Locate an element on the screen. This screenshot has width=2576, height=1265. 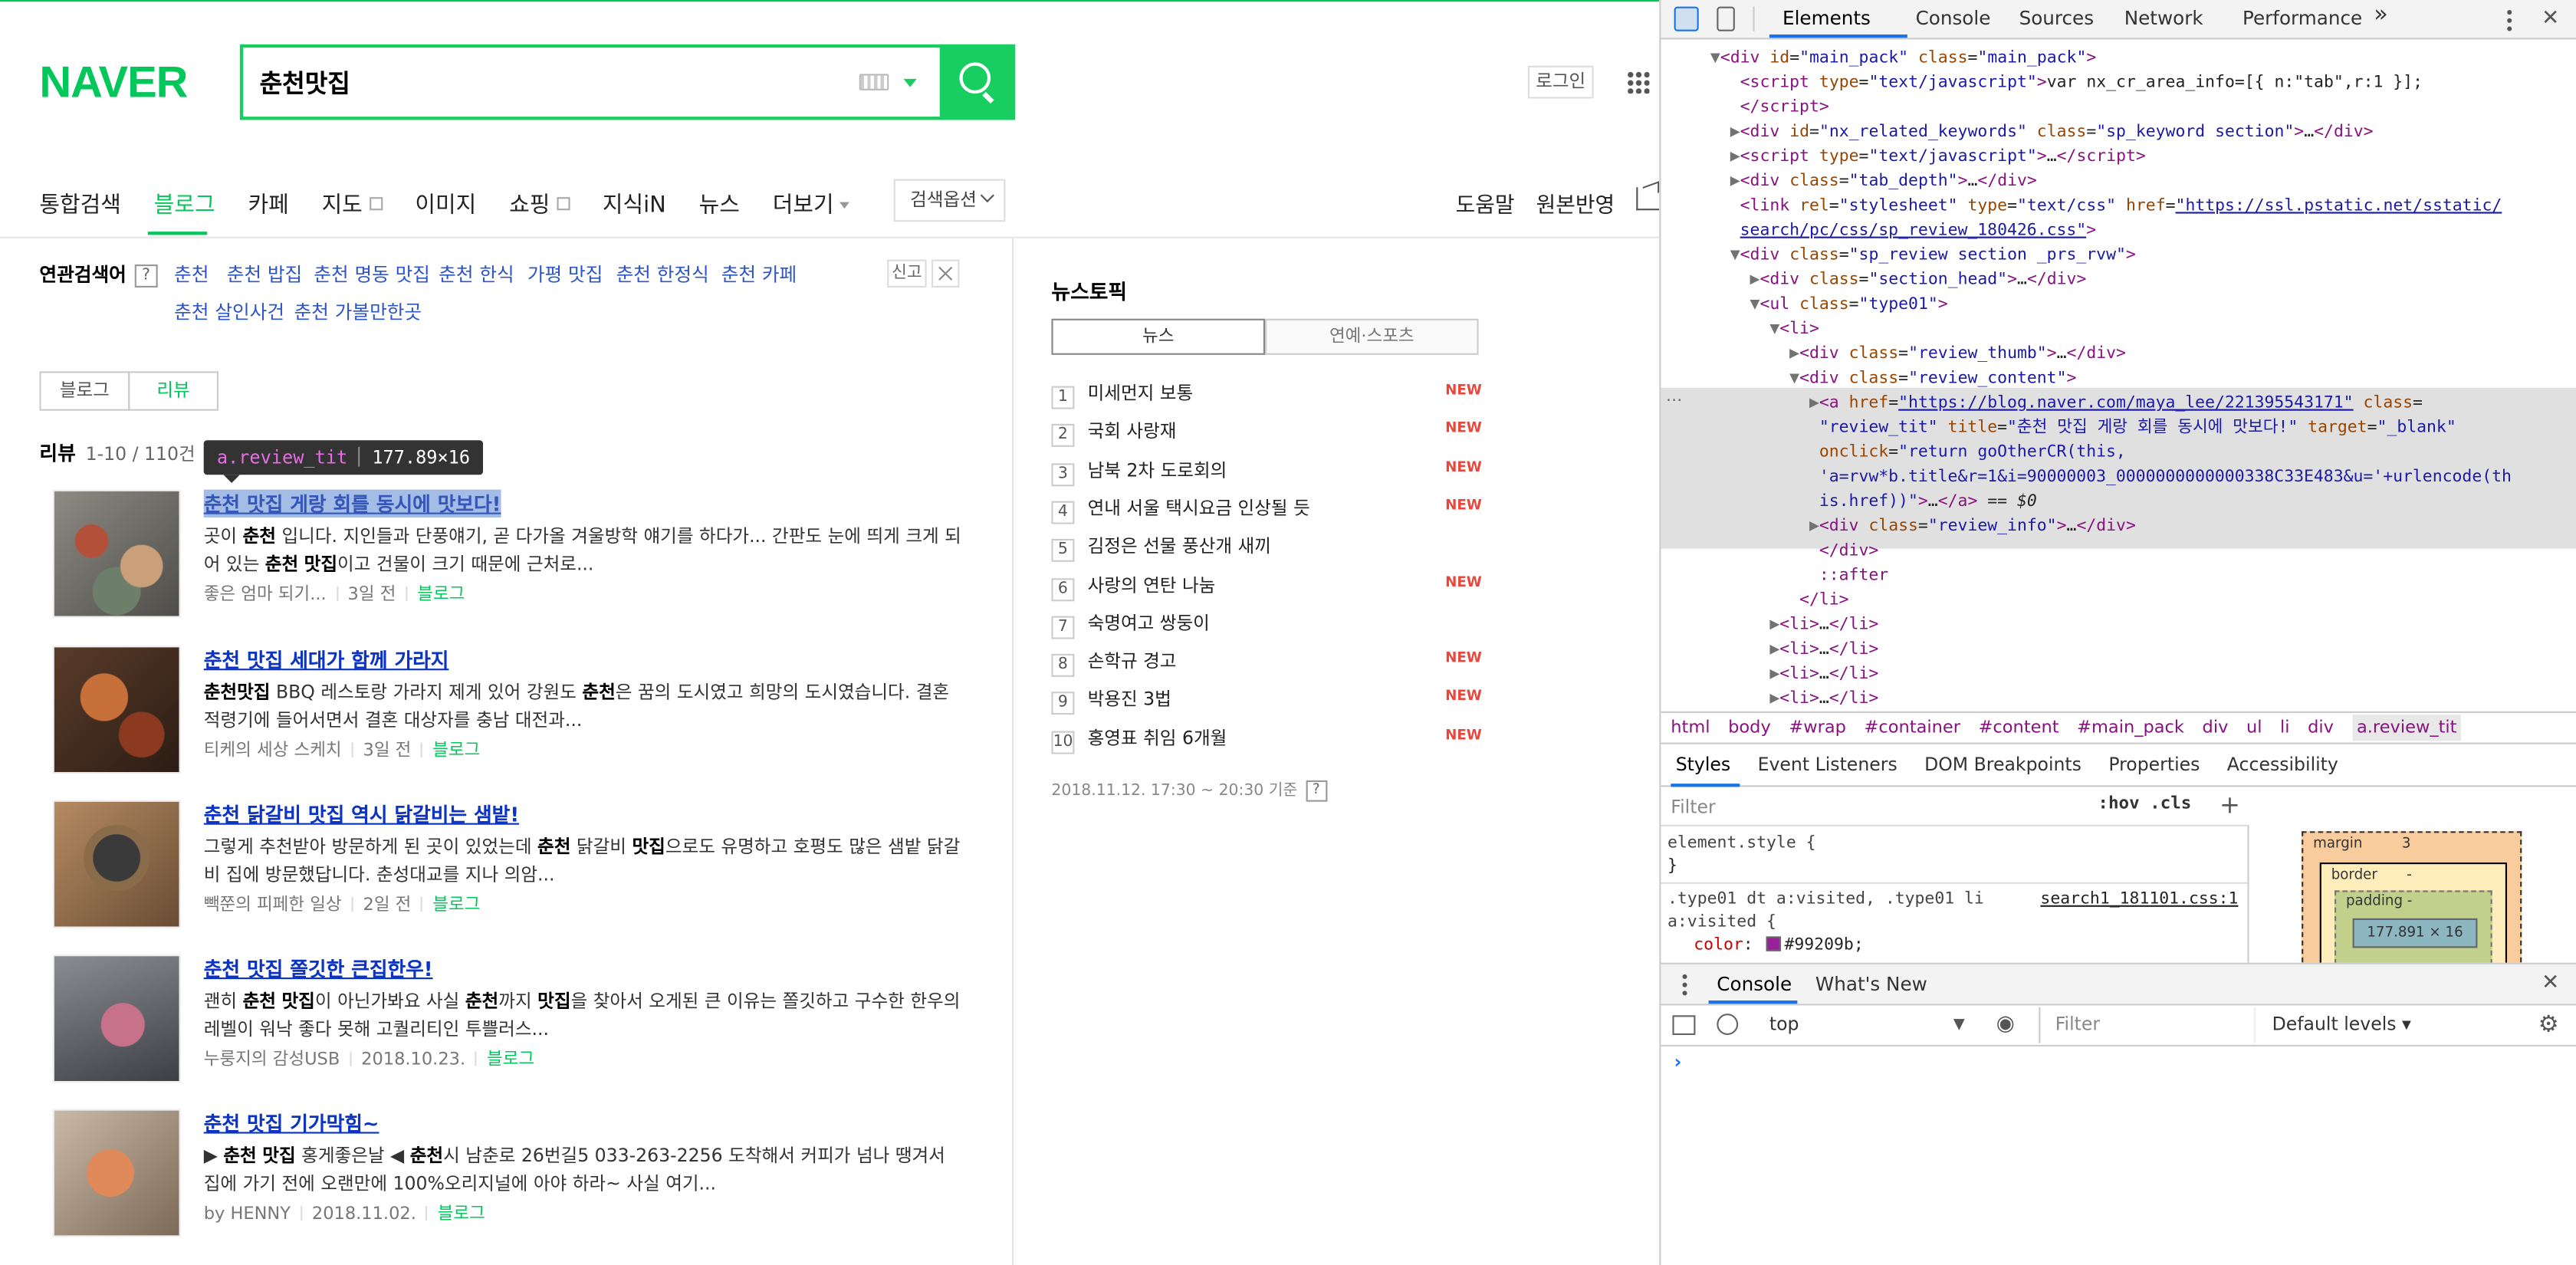
close-icon: ✕ is located at coordinates (2550, 19).